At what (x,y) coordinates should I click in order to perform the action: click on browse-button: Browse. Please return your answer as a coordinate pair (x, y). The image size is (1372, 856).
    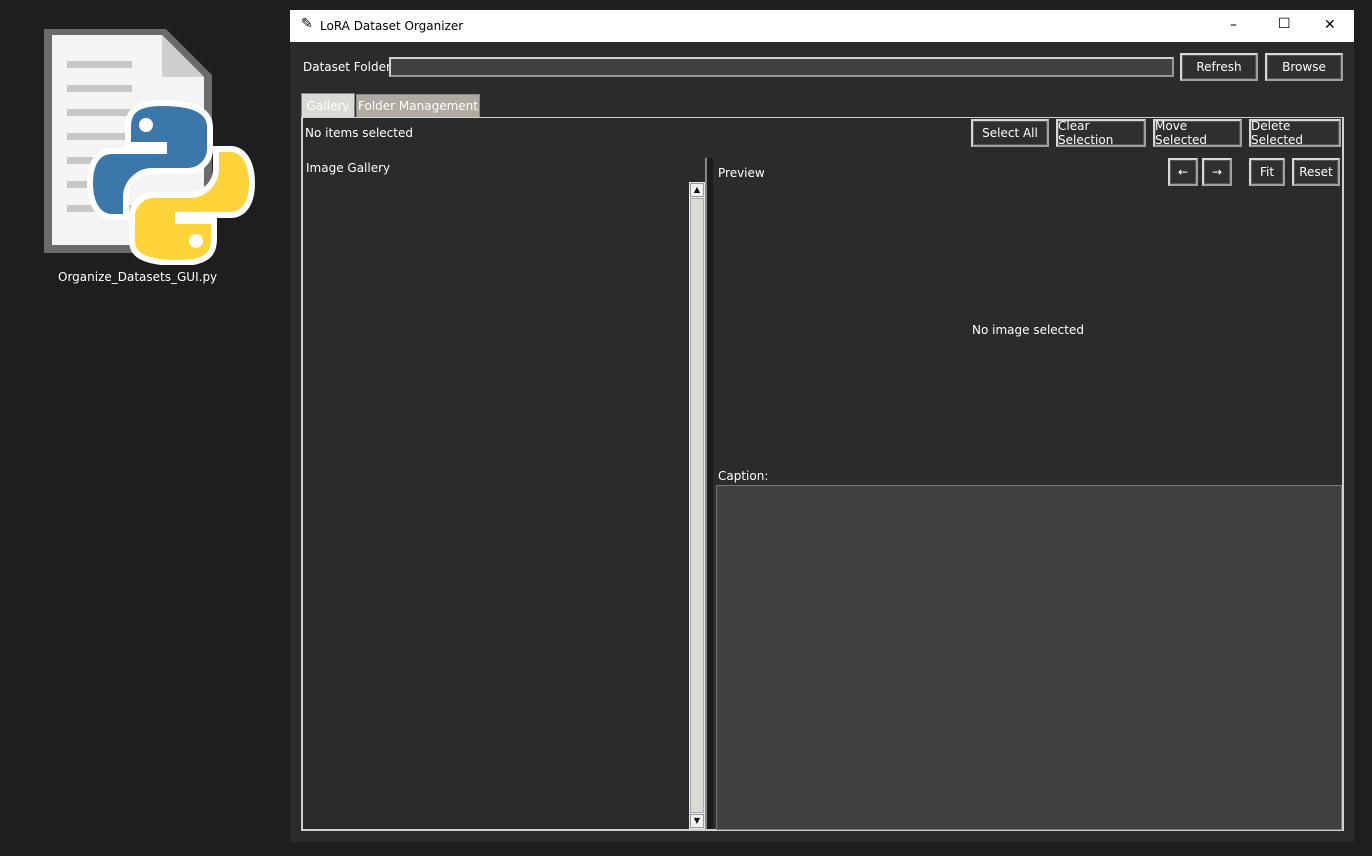
    Looking at the image, I should click on (1304, 67).